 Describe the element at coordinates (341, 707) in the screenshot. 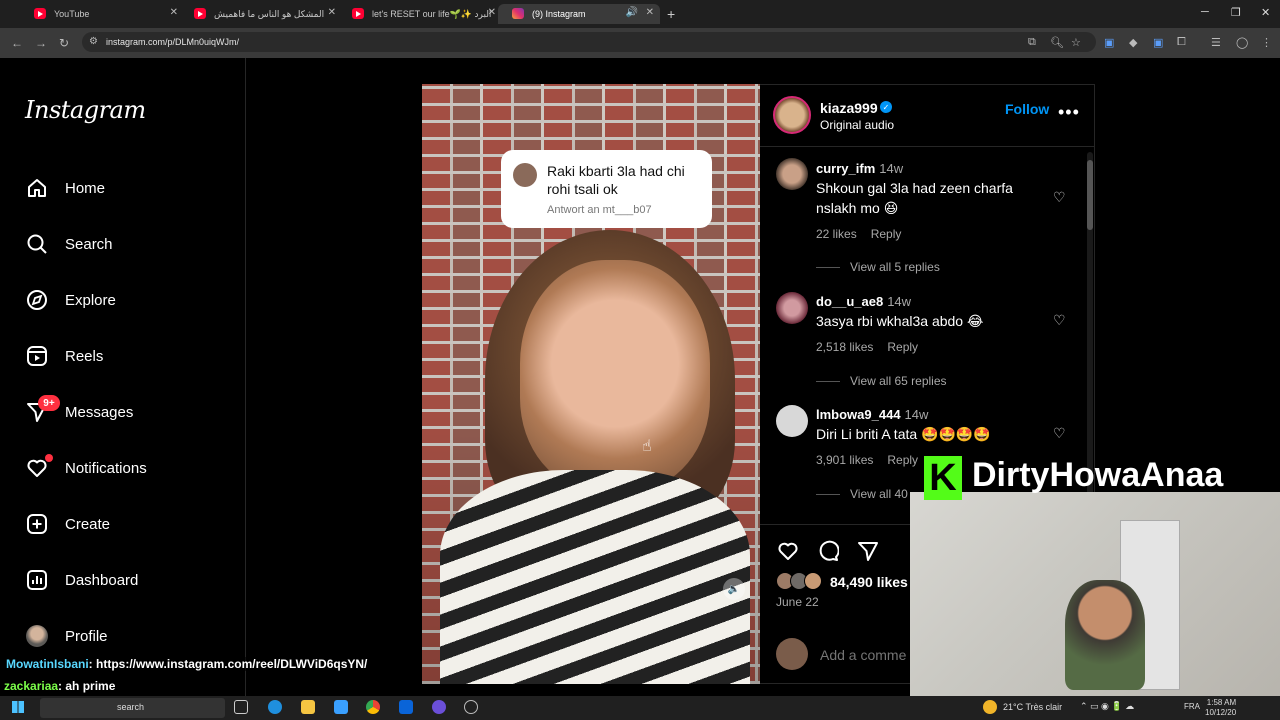

I see `store-icon` at that location.